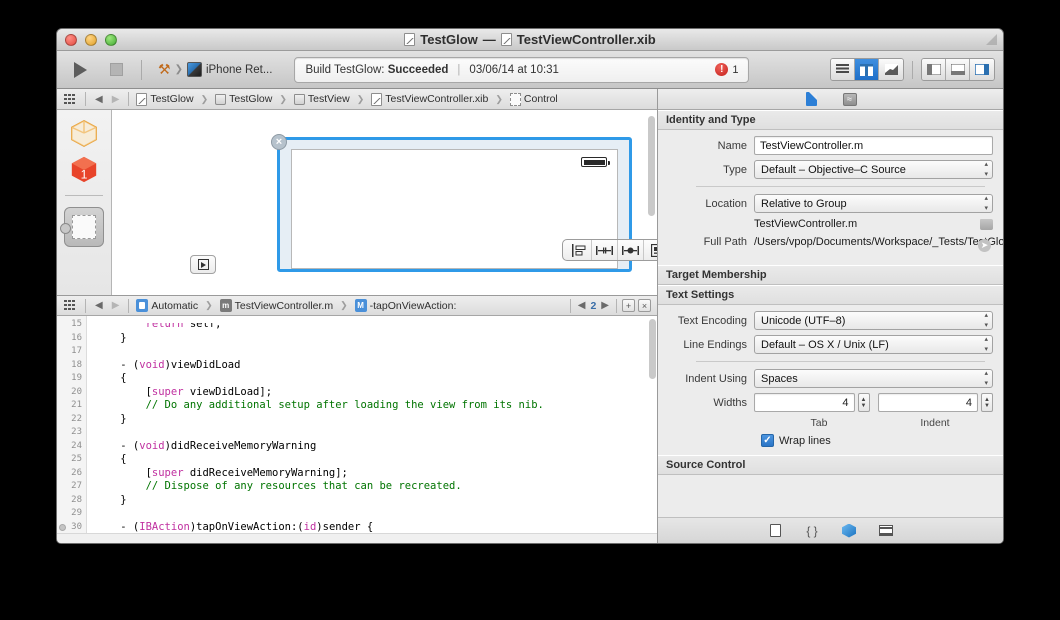 The height and width of the screenshot is (620, 1060). Describe the element at coordinates (515, 99) in the screenshot. I see `control-icon` at that location.